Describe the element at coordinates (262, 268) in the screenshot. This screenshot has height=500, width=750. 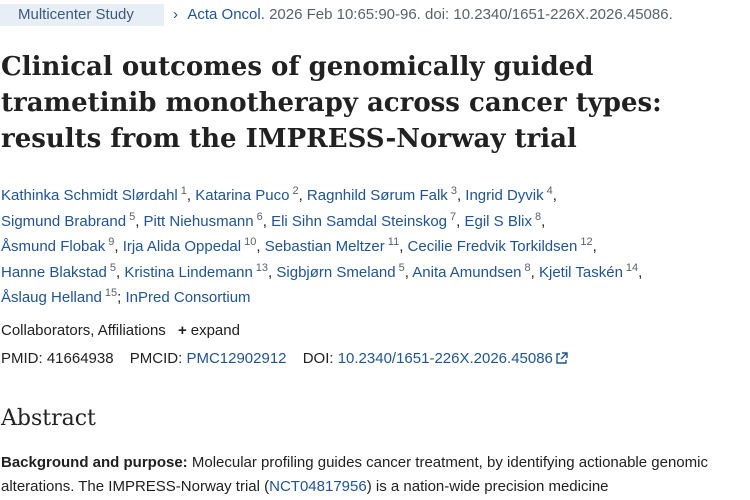
I see `affiliation-number: 13` at that location.